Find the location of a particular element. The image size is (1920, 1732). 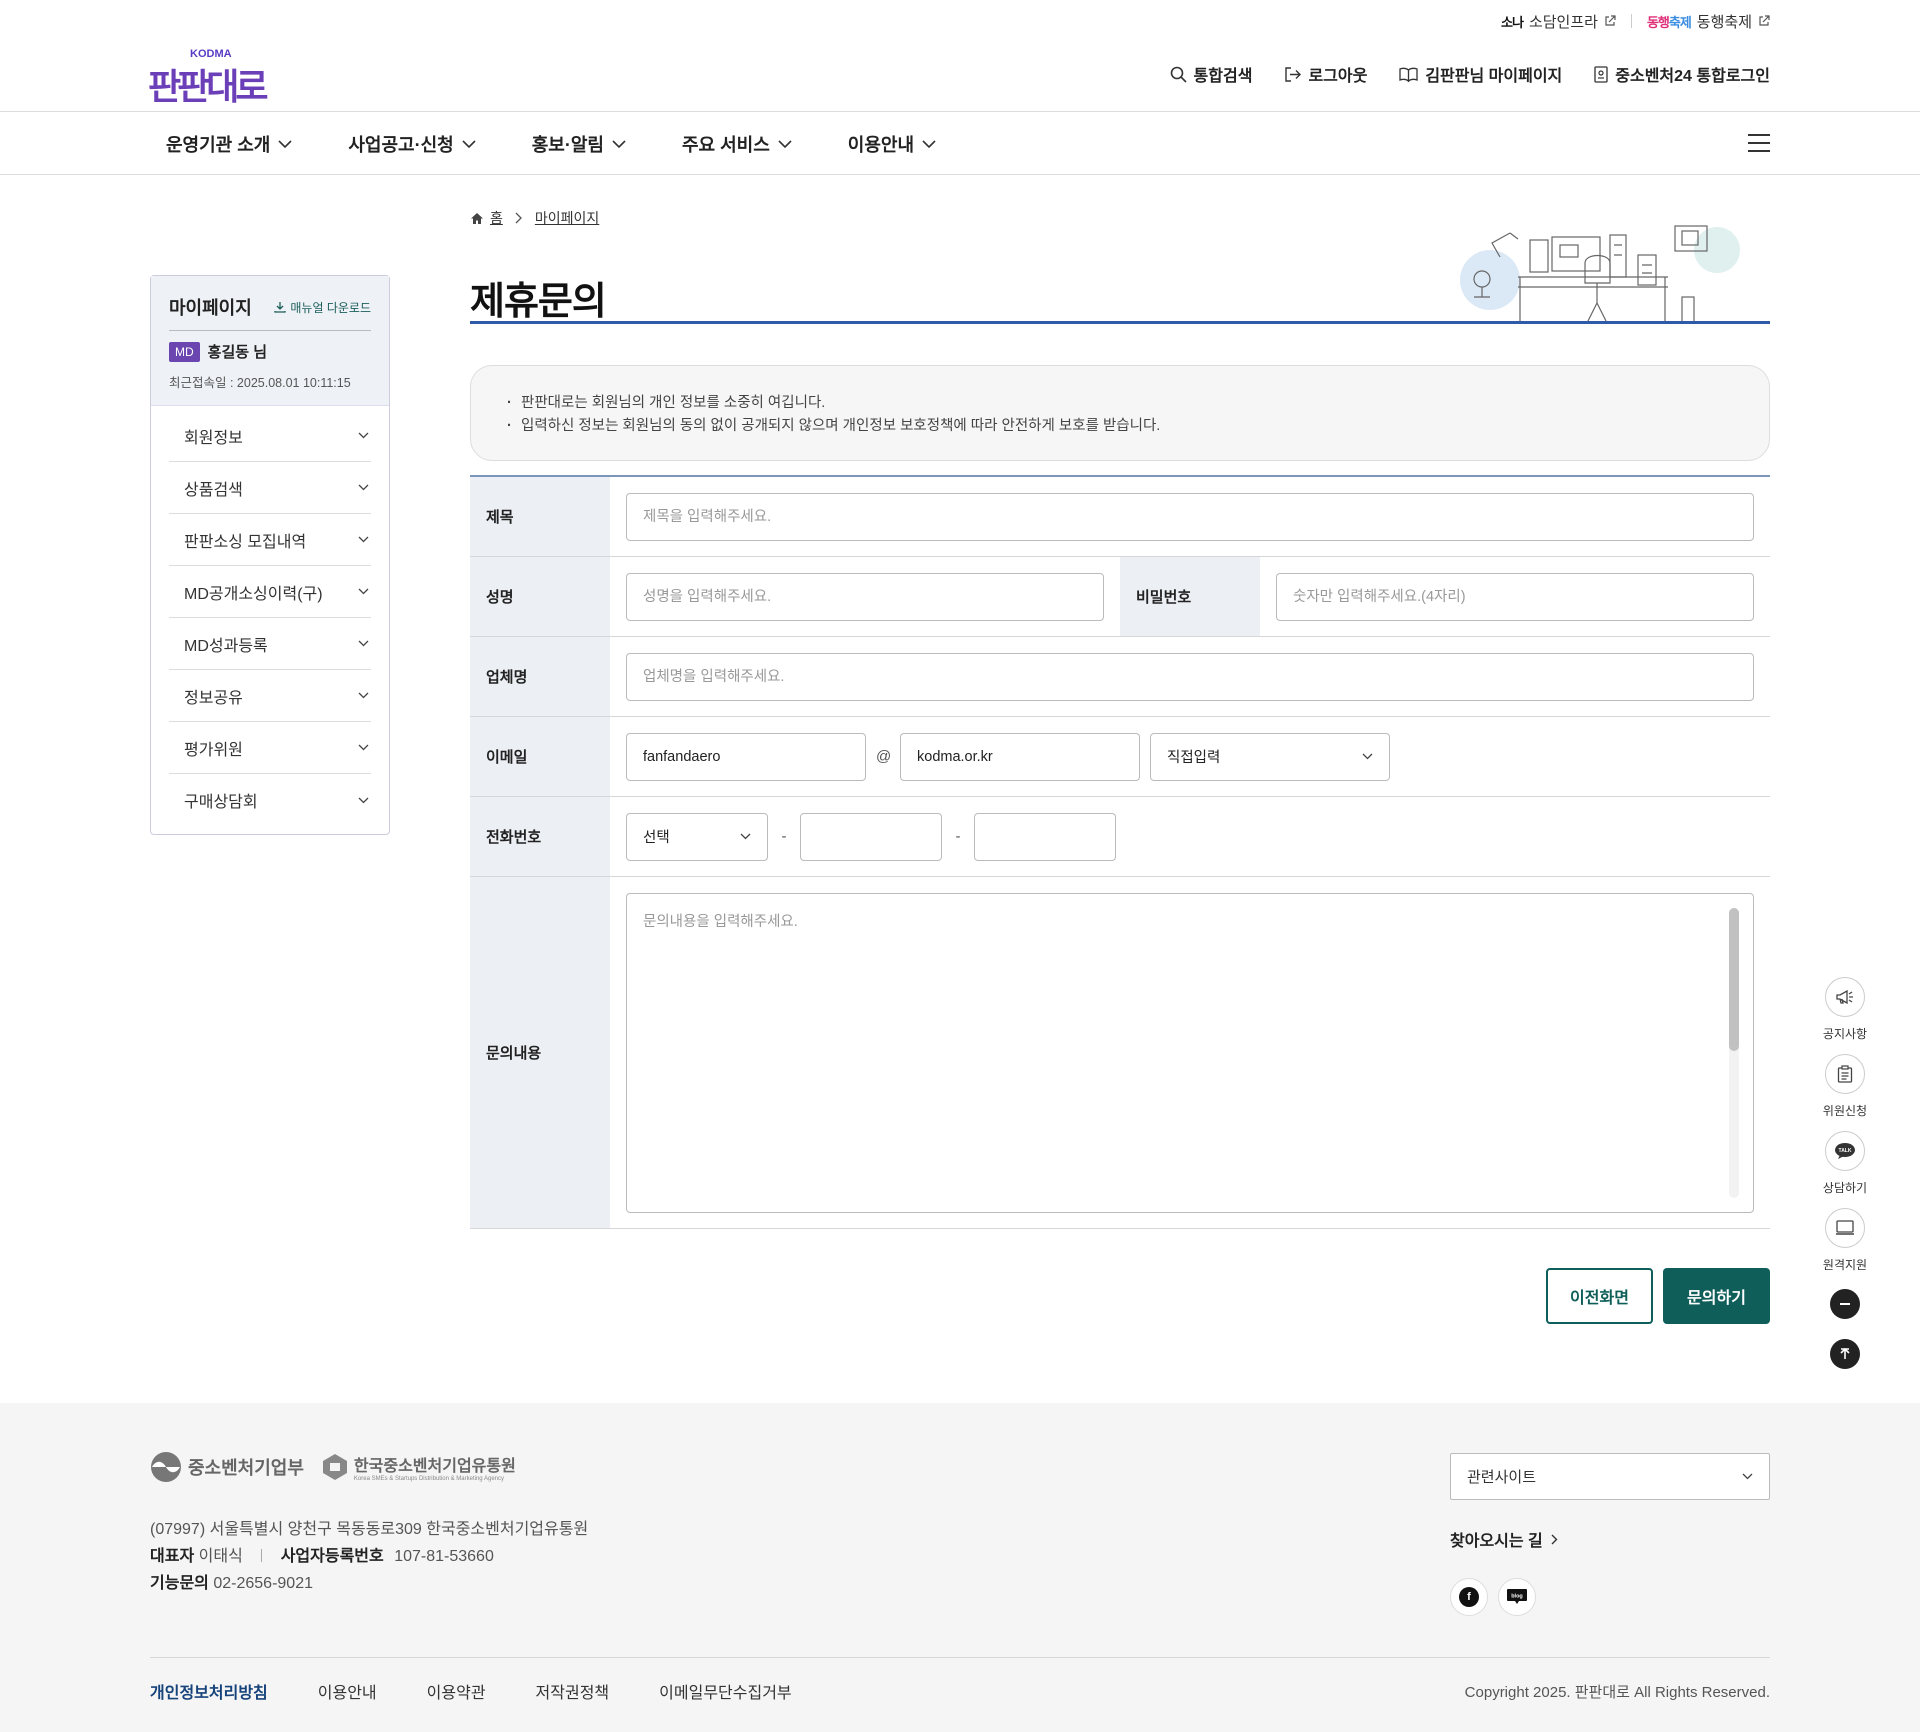

desk-illustration is located at coordinates (1610, 274).